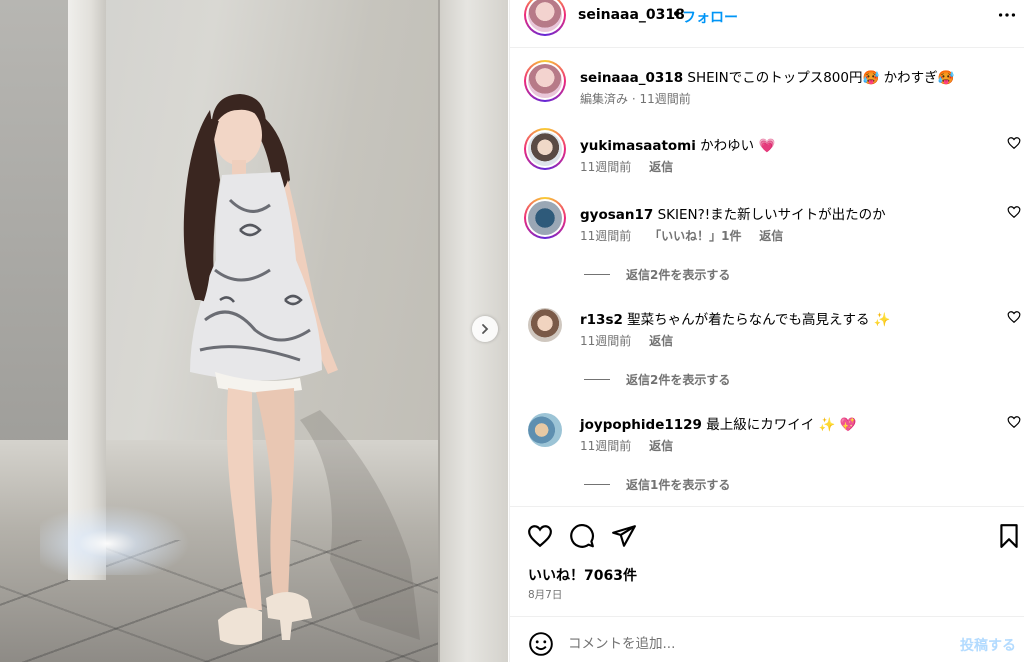 This screenshot has height=662, width=1024. Describe the element at coordinates (758, 644) in the screenshot. I see `comment-input` at that location.